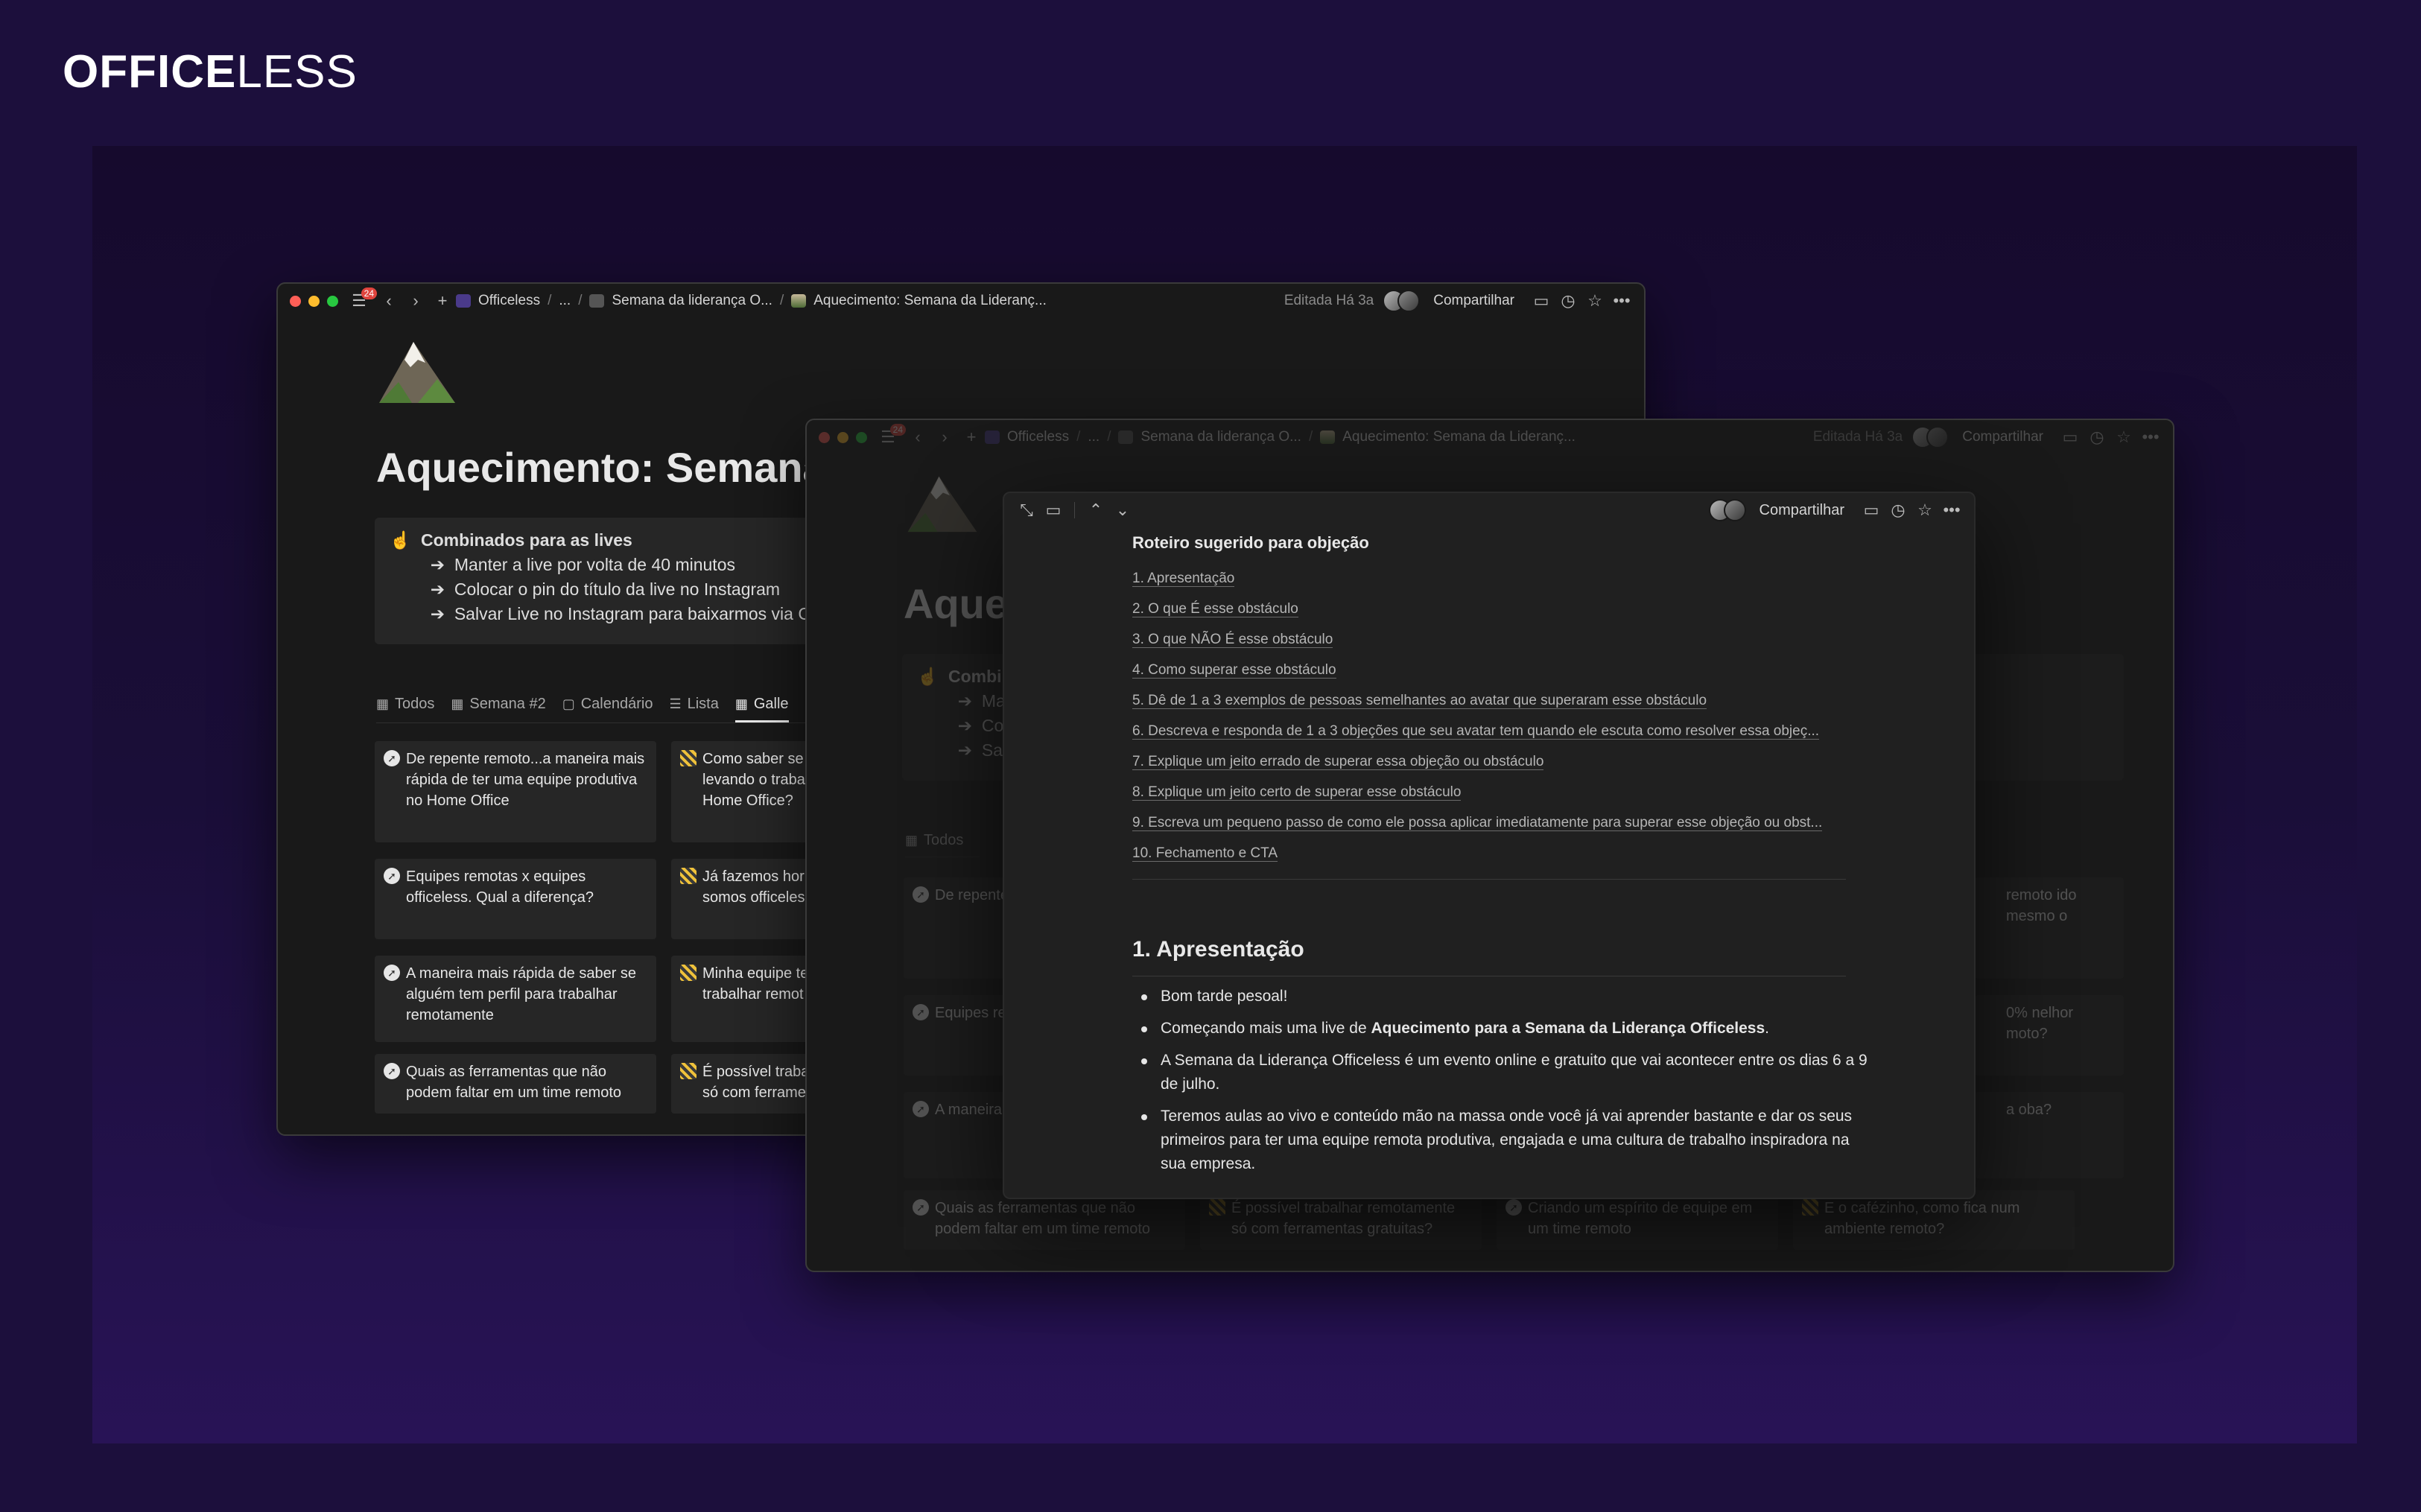 The height and width of the screenshot is (1512, 2421). What do you see at coordinates (745, 999) in the screenshot?
I see `gallery-card: Minha equipe te trabalhar remot` at bounding box center [745, 999].